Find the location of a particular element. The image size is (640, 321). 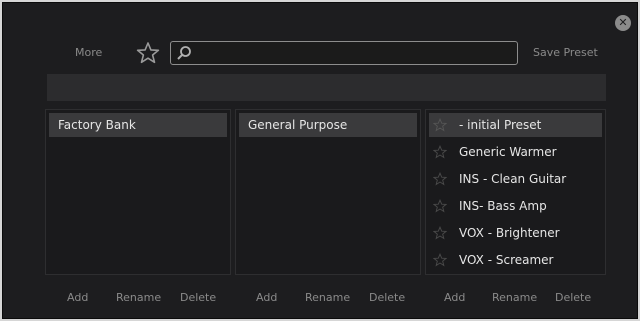

bank-add-button: Add is located at coordinates (77, 297).